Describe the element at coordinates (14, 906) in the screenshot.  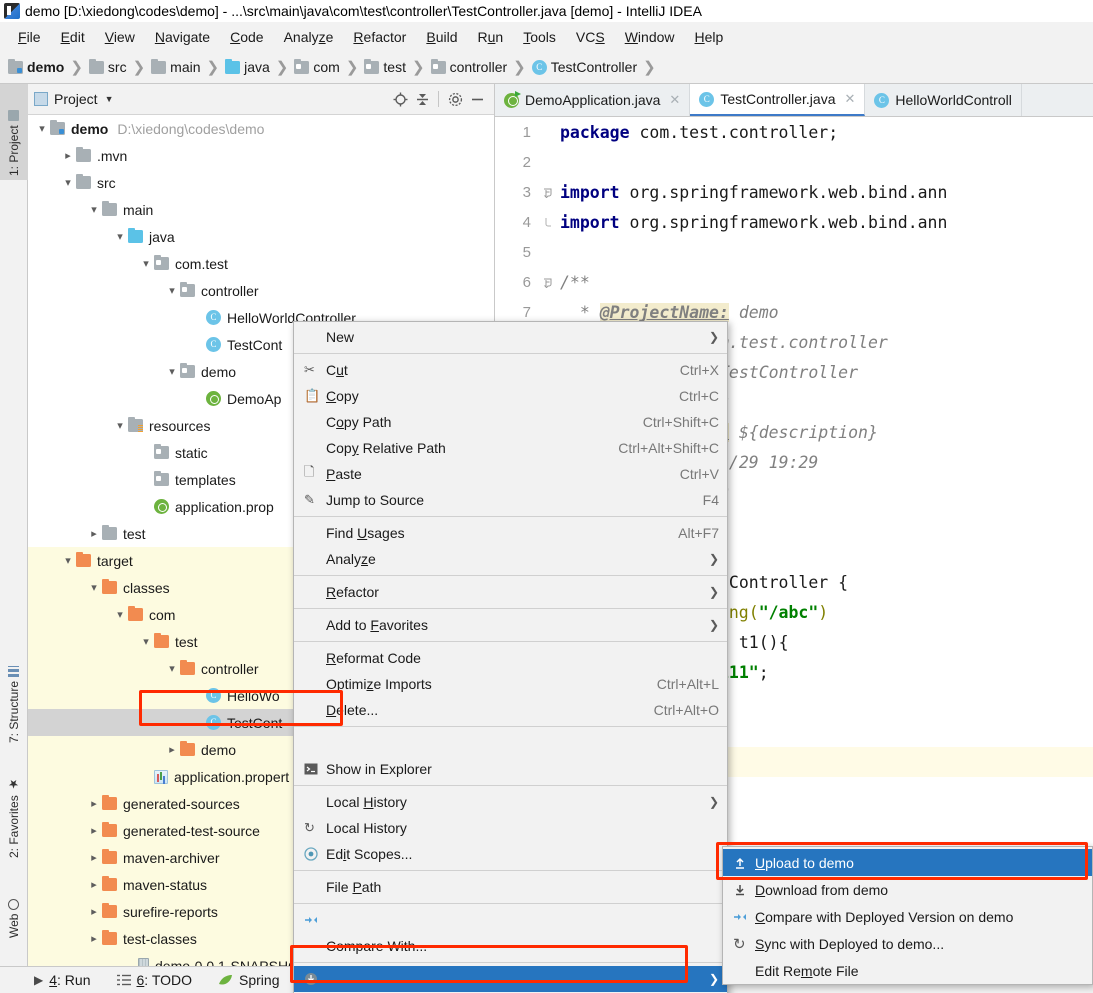
I see `sidebar-item-web: Web` at that location.